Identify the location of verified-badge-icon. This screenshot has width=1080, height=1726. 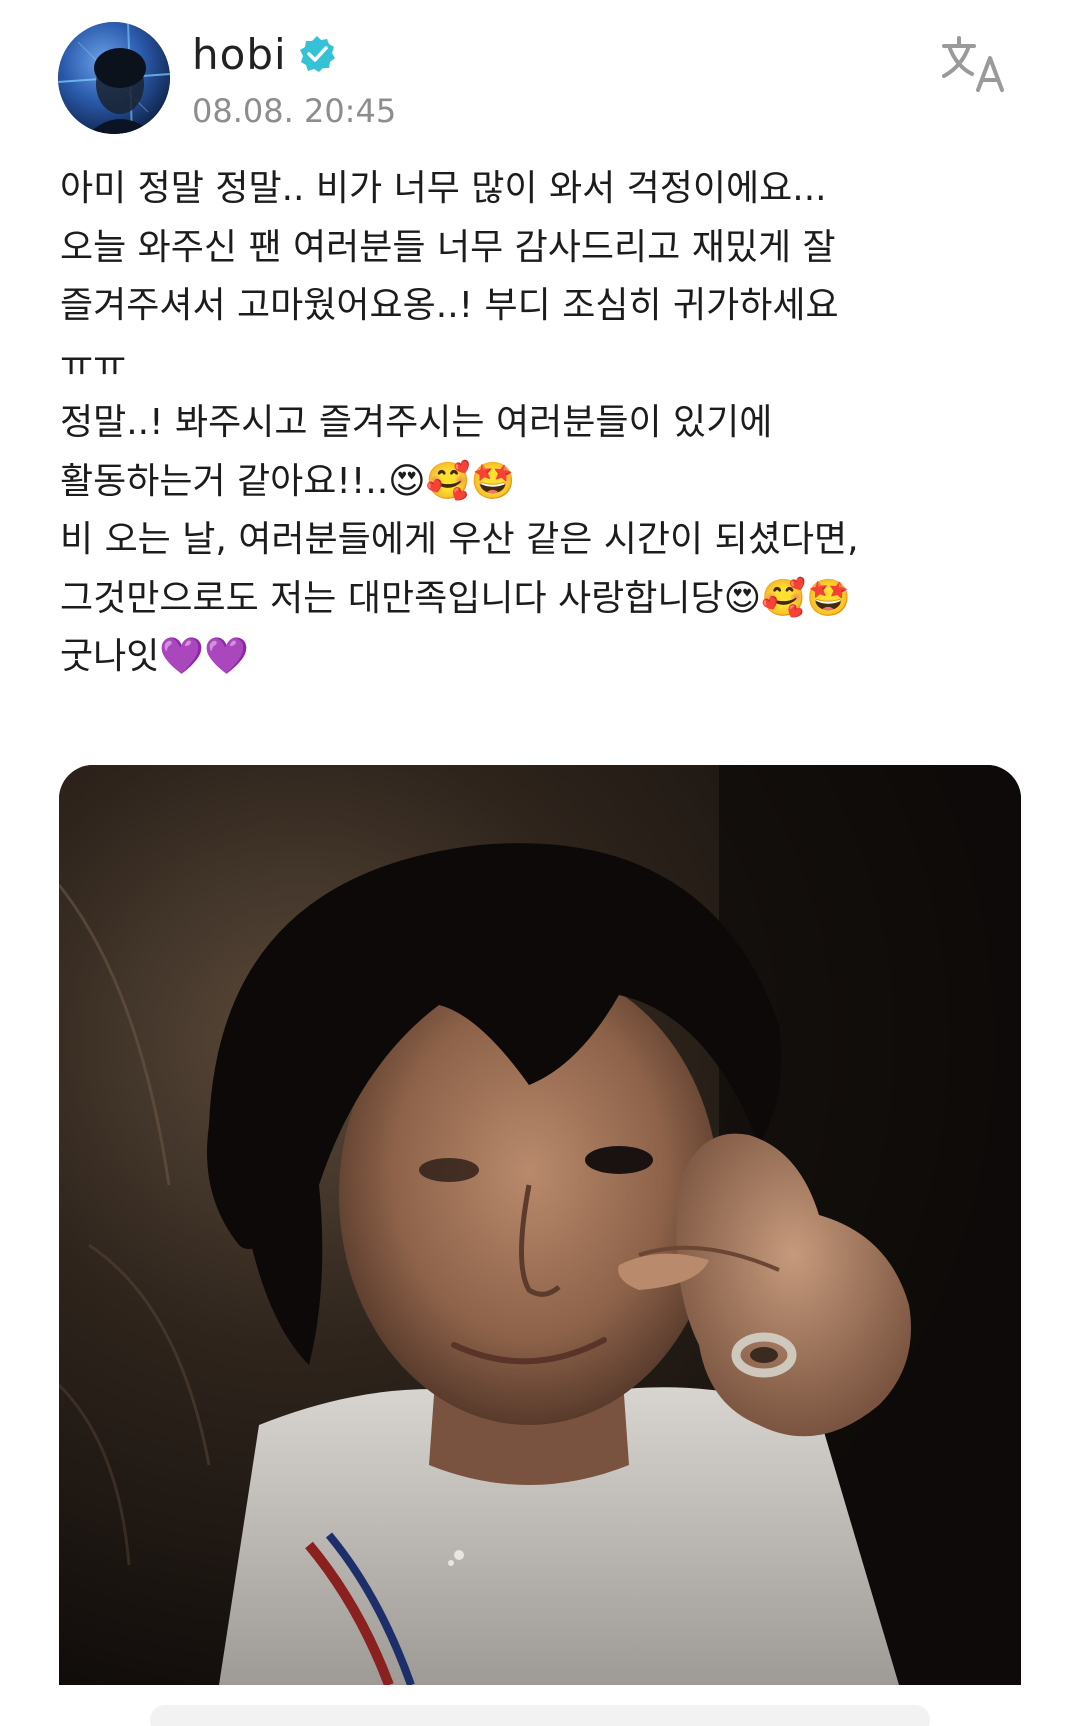
(317, 54).